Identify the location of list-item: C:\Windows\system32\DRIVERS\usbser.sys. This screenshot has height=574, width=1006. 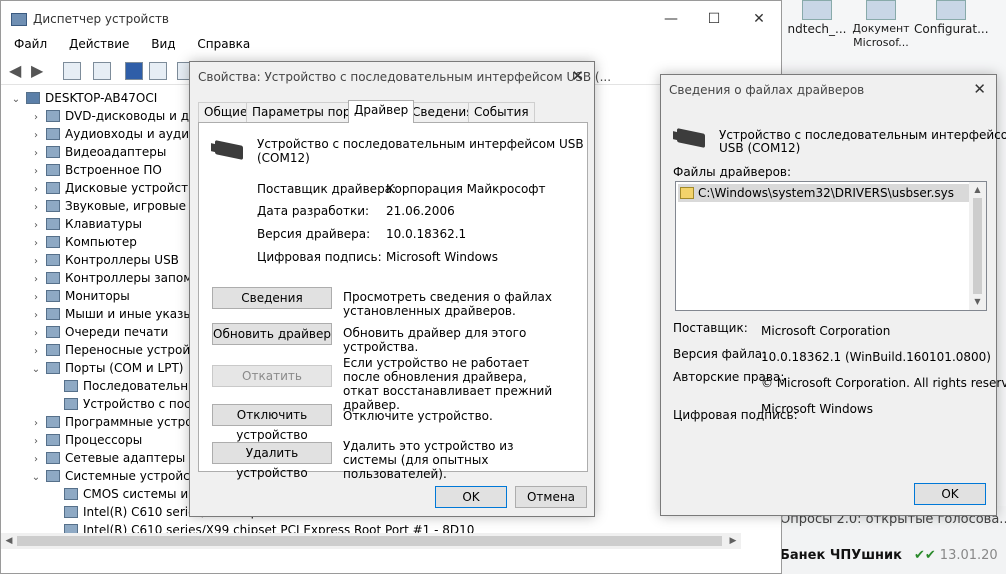
(831, 193).